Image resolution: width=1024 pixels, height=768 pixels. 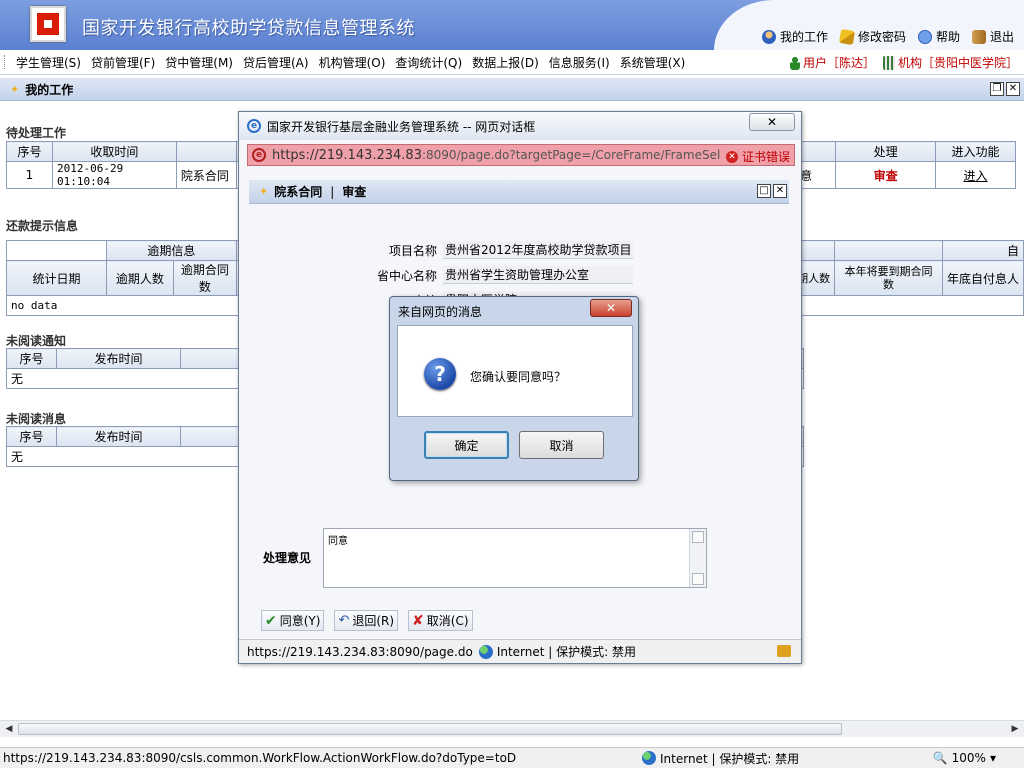 I want to click on opinion-label: 处理意见, so click(x=287, y=558).